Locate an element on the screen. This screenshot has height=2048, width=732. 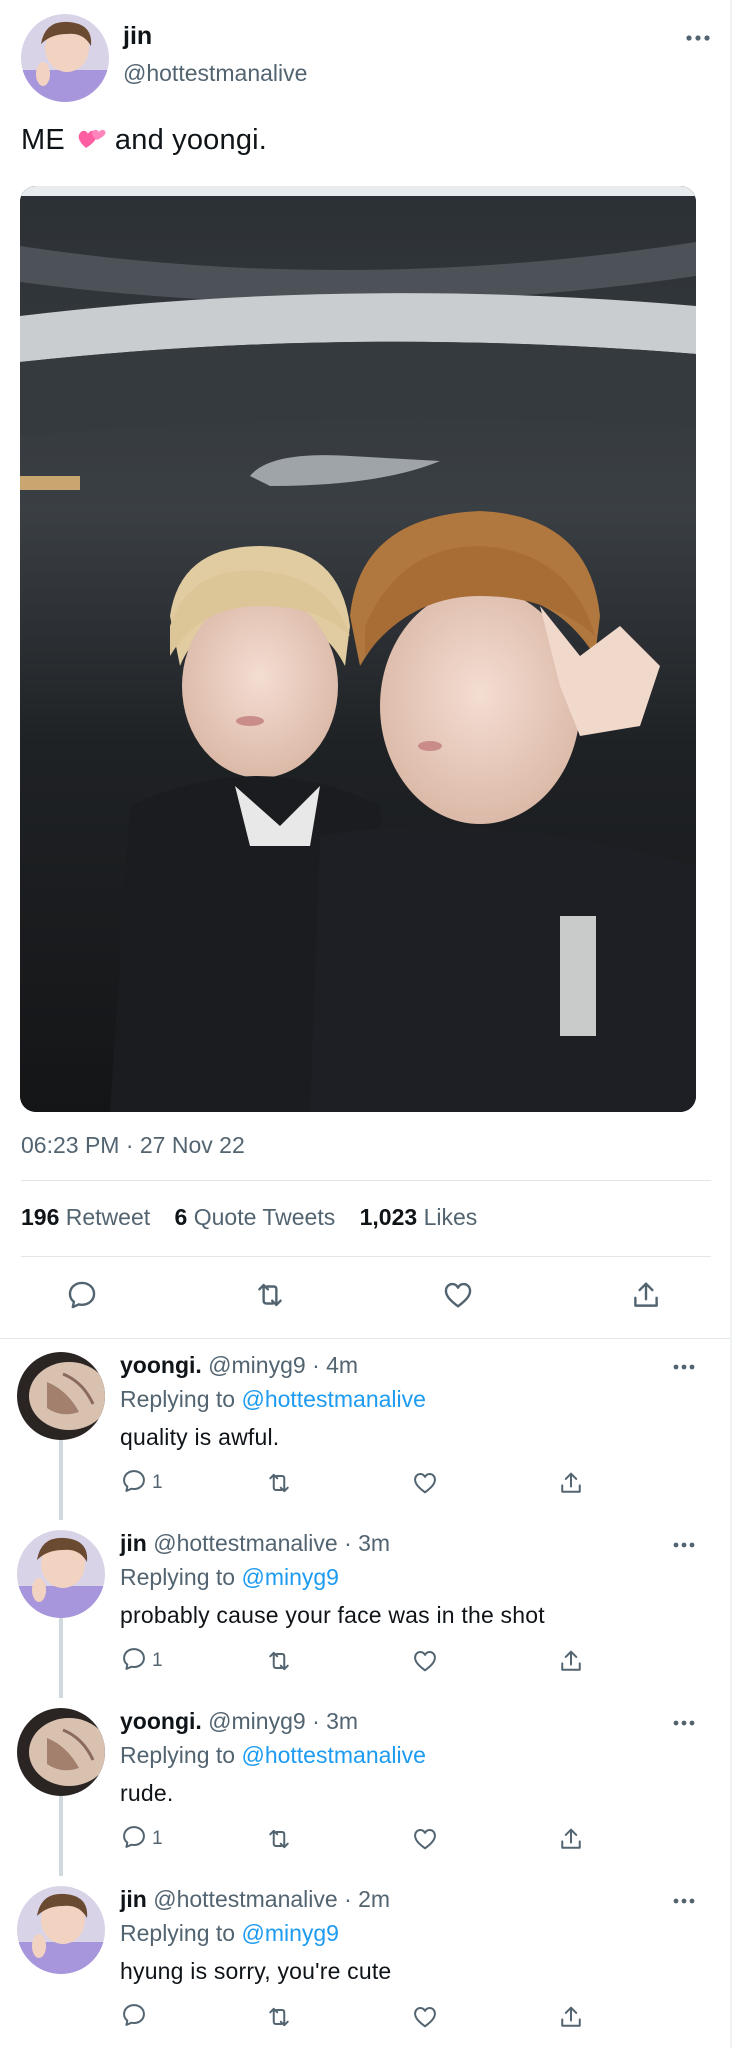
likes-label: Likes is located at coordinates (450, 1217).